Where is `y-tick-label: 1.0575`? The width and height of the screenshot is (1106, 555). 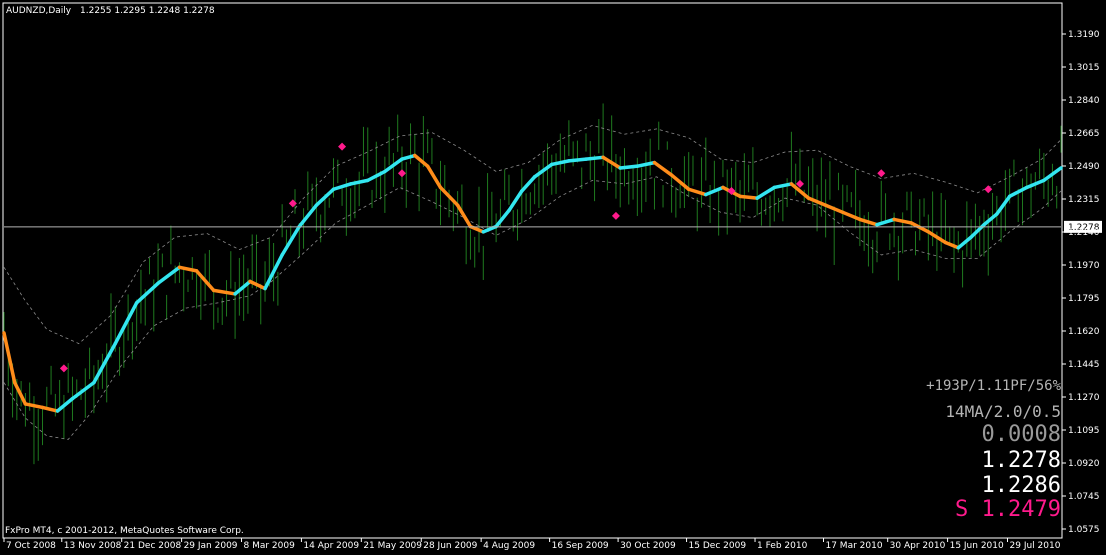
y-tick-label: 1.0575 is located at coordinates (1084, 530).